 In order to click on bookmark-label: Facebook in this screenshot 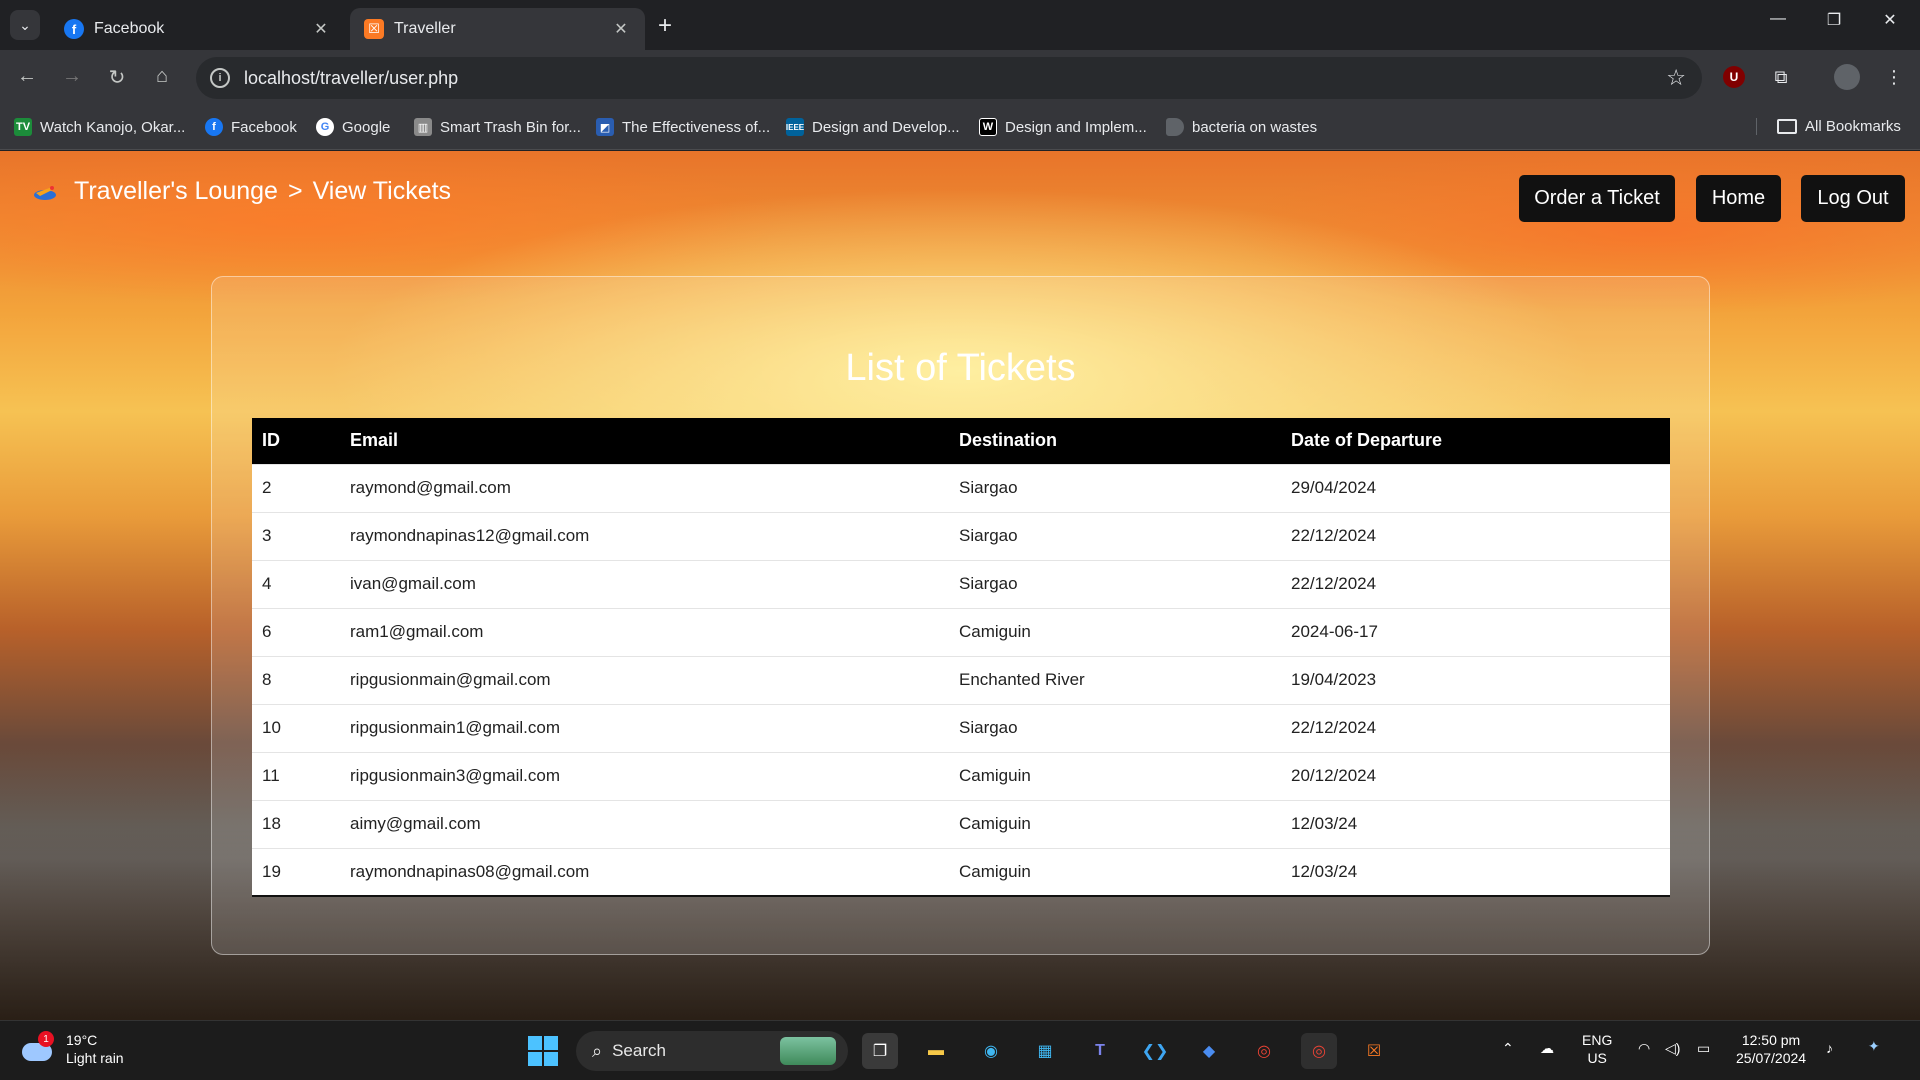, I will do `click(264, 127)`.